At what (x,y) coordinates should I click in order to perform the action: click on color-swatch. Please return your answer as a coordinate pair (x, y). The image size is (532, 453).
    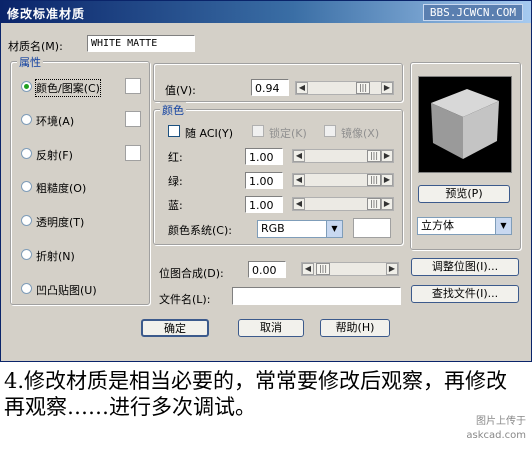
    Looking at the image, I should click on (372, 228).